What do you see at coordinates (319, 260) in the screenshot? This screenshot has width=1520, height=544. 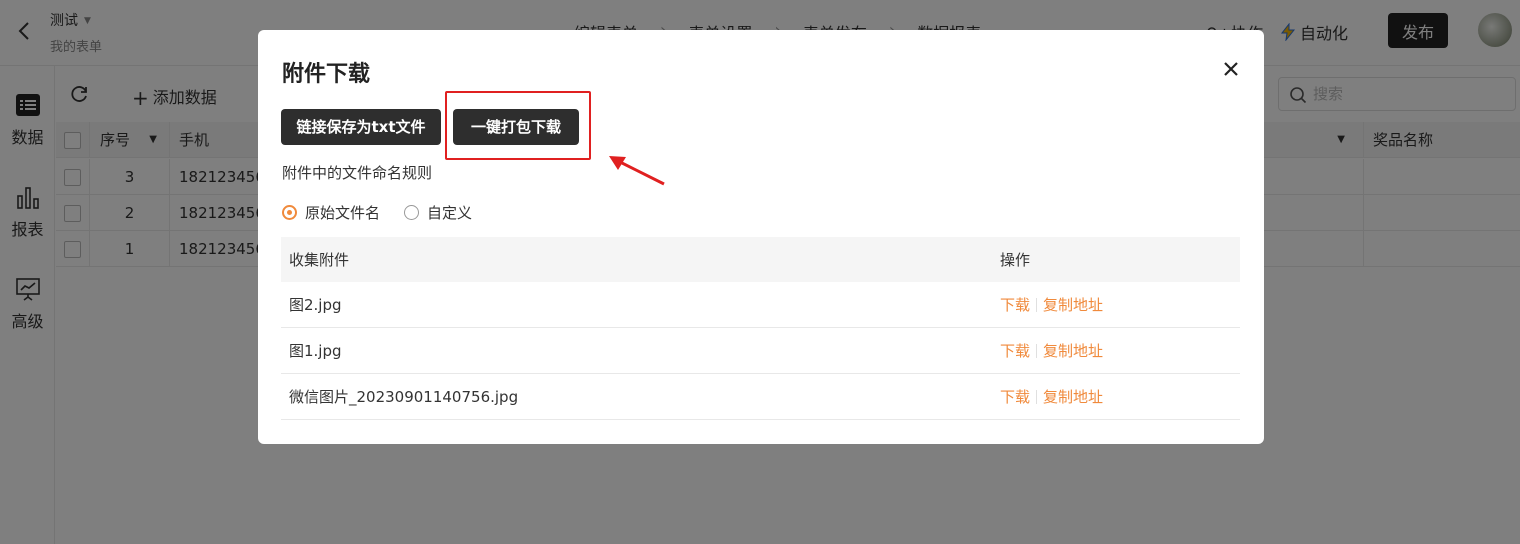 I see `column-header-attachment: 收集附件` at bounding box center [319, 260].